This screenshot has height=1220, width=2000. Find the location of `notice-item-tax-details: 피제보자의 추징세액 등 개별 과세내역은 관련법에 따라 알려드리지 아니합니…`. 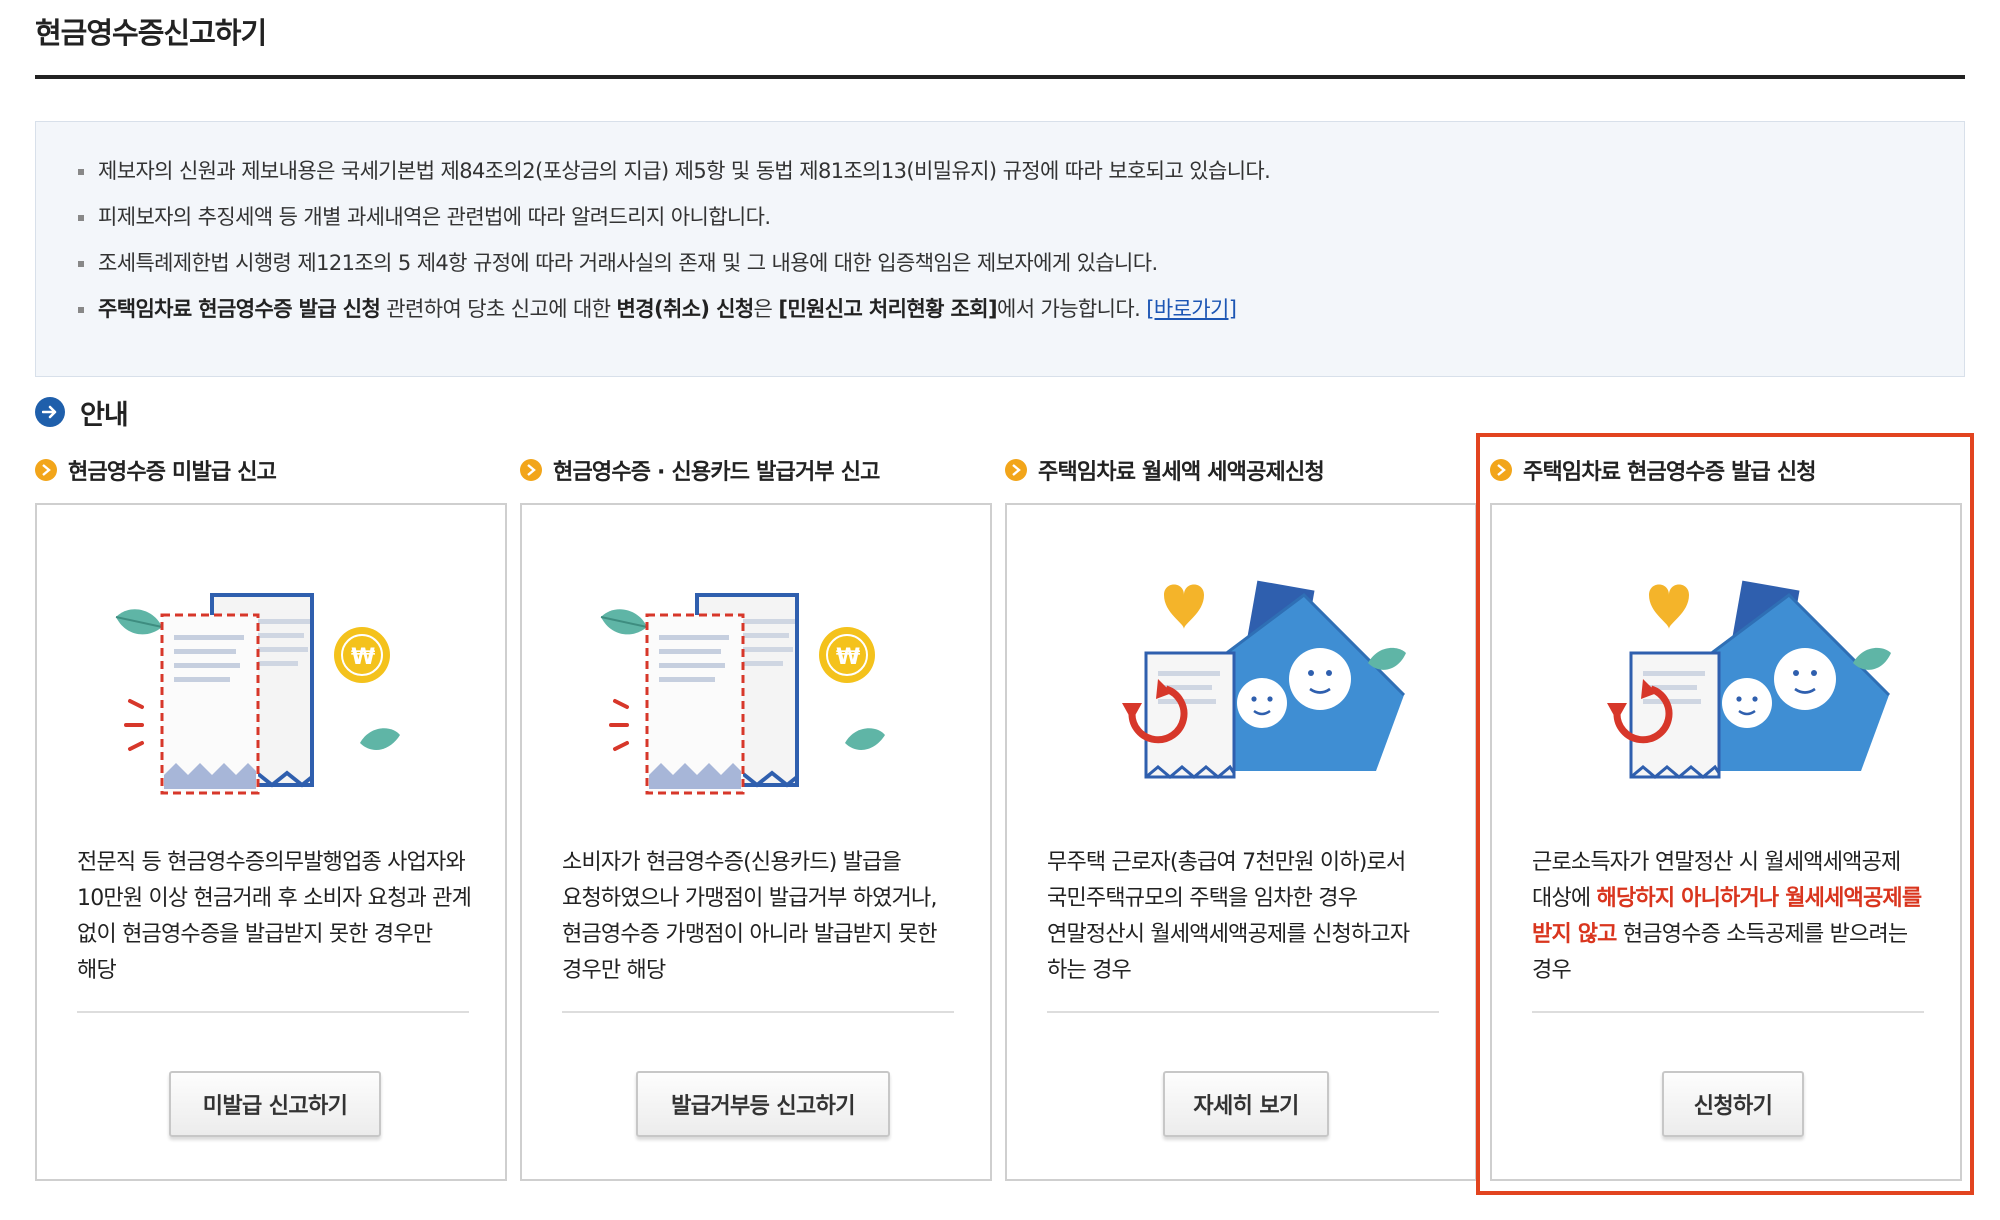

notice-item-tax-details: 피제보자의 추징세액 등 개별 과세내역은 관련법에 따라 알려드리지 아니합니… is located at coordinates (674, 225).